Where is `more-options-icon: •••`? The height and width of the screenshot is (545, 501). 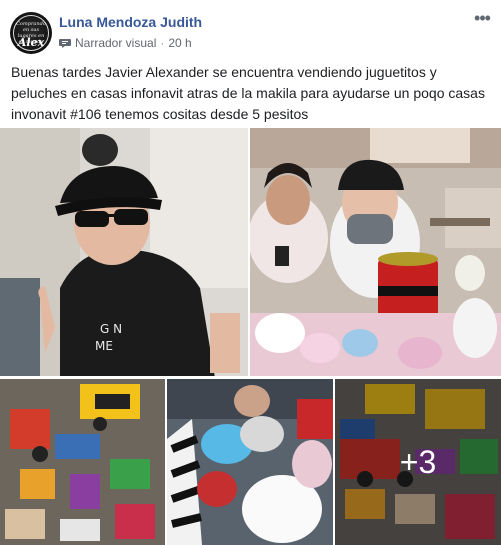 more-options-icon: ••• is located at coordinates (482, 18).